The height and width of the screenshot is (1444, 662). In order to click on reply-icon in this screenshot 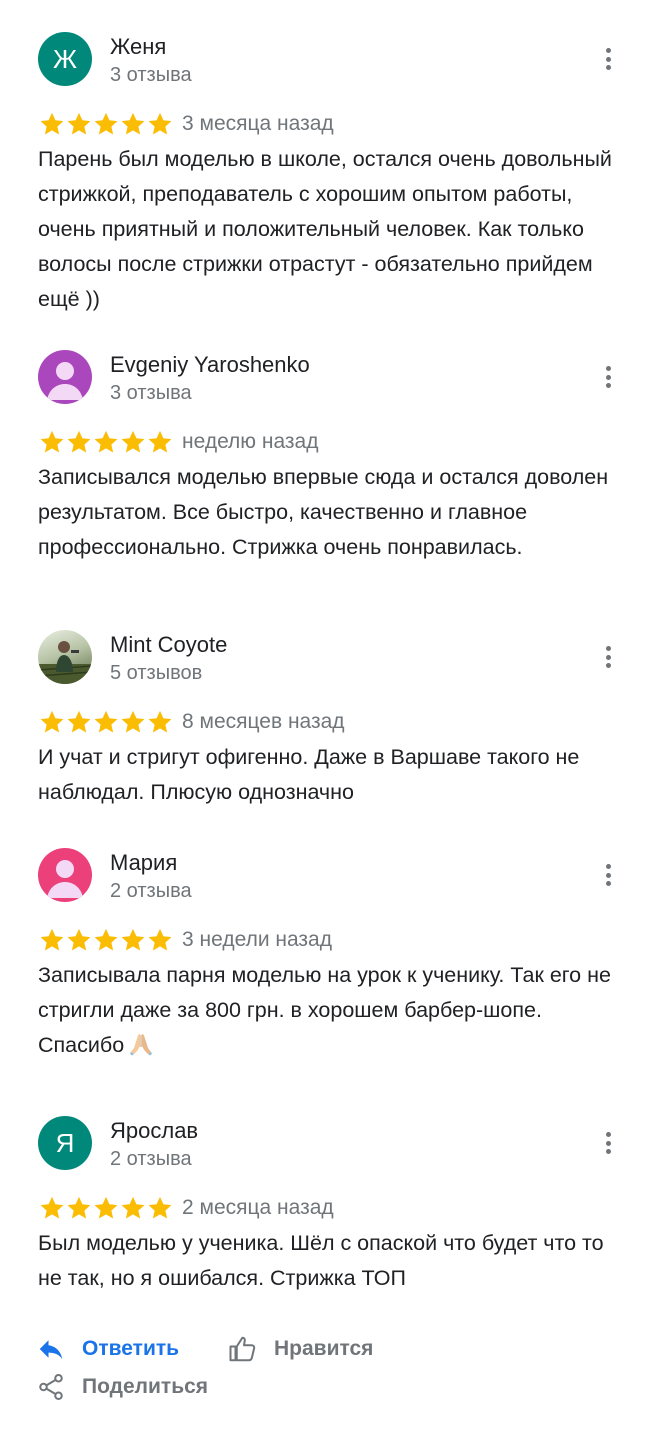, I will do `click(51, 1349)`.